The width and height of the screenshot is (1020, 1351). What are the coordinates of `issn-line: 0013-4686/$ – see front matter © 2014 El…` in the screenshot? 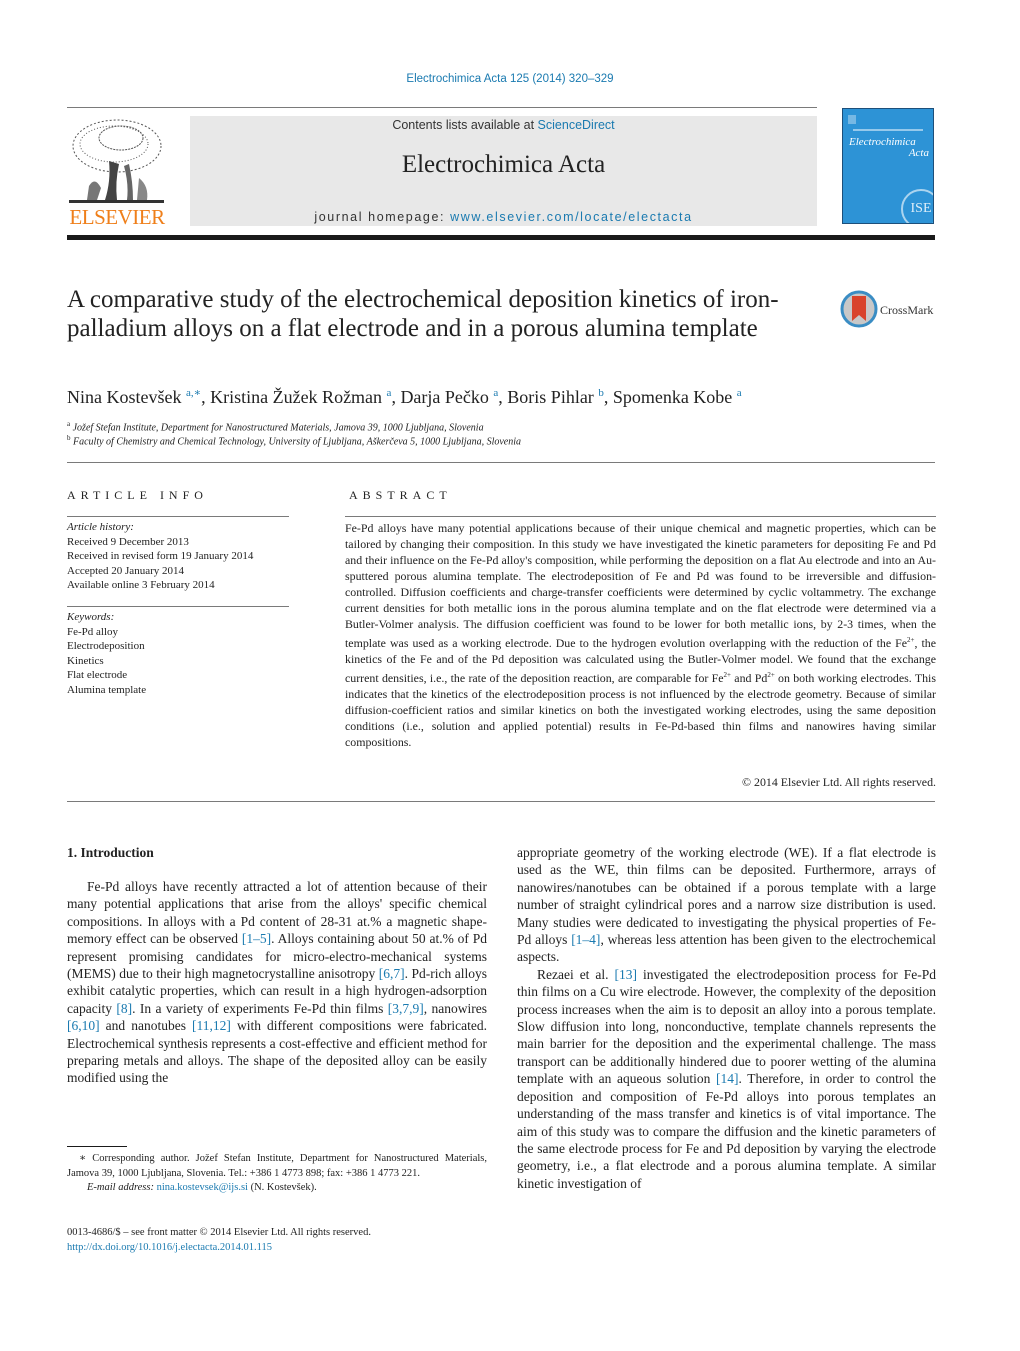 It's located at (219, 1232).